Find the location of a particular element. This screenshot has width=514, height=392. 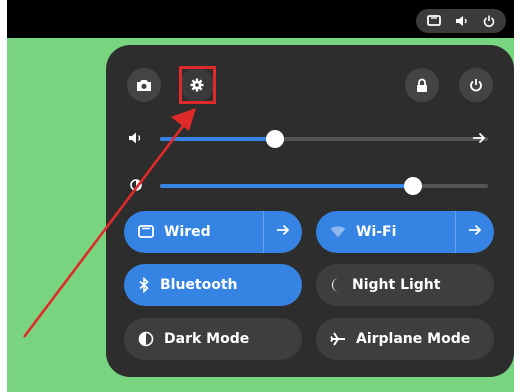

lock-icon is located at coordinates (422, 85).